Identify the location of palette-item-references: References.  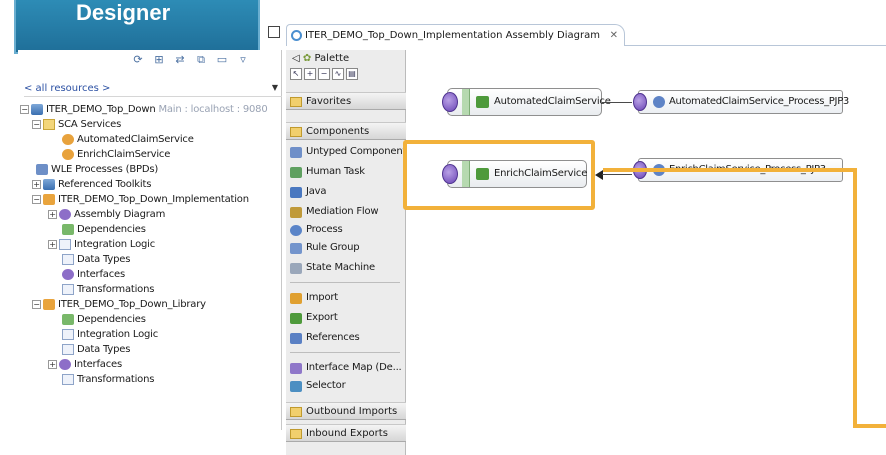
(325, 338).